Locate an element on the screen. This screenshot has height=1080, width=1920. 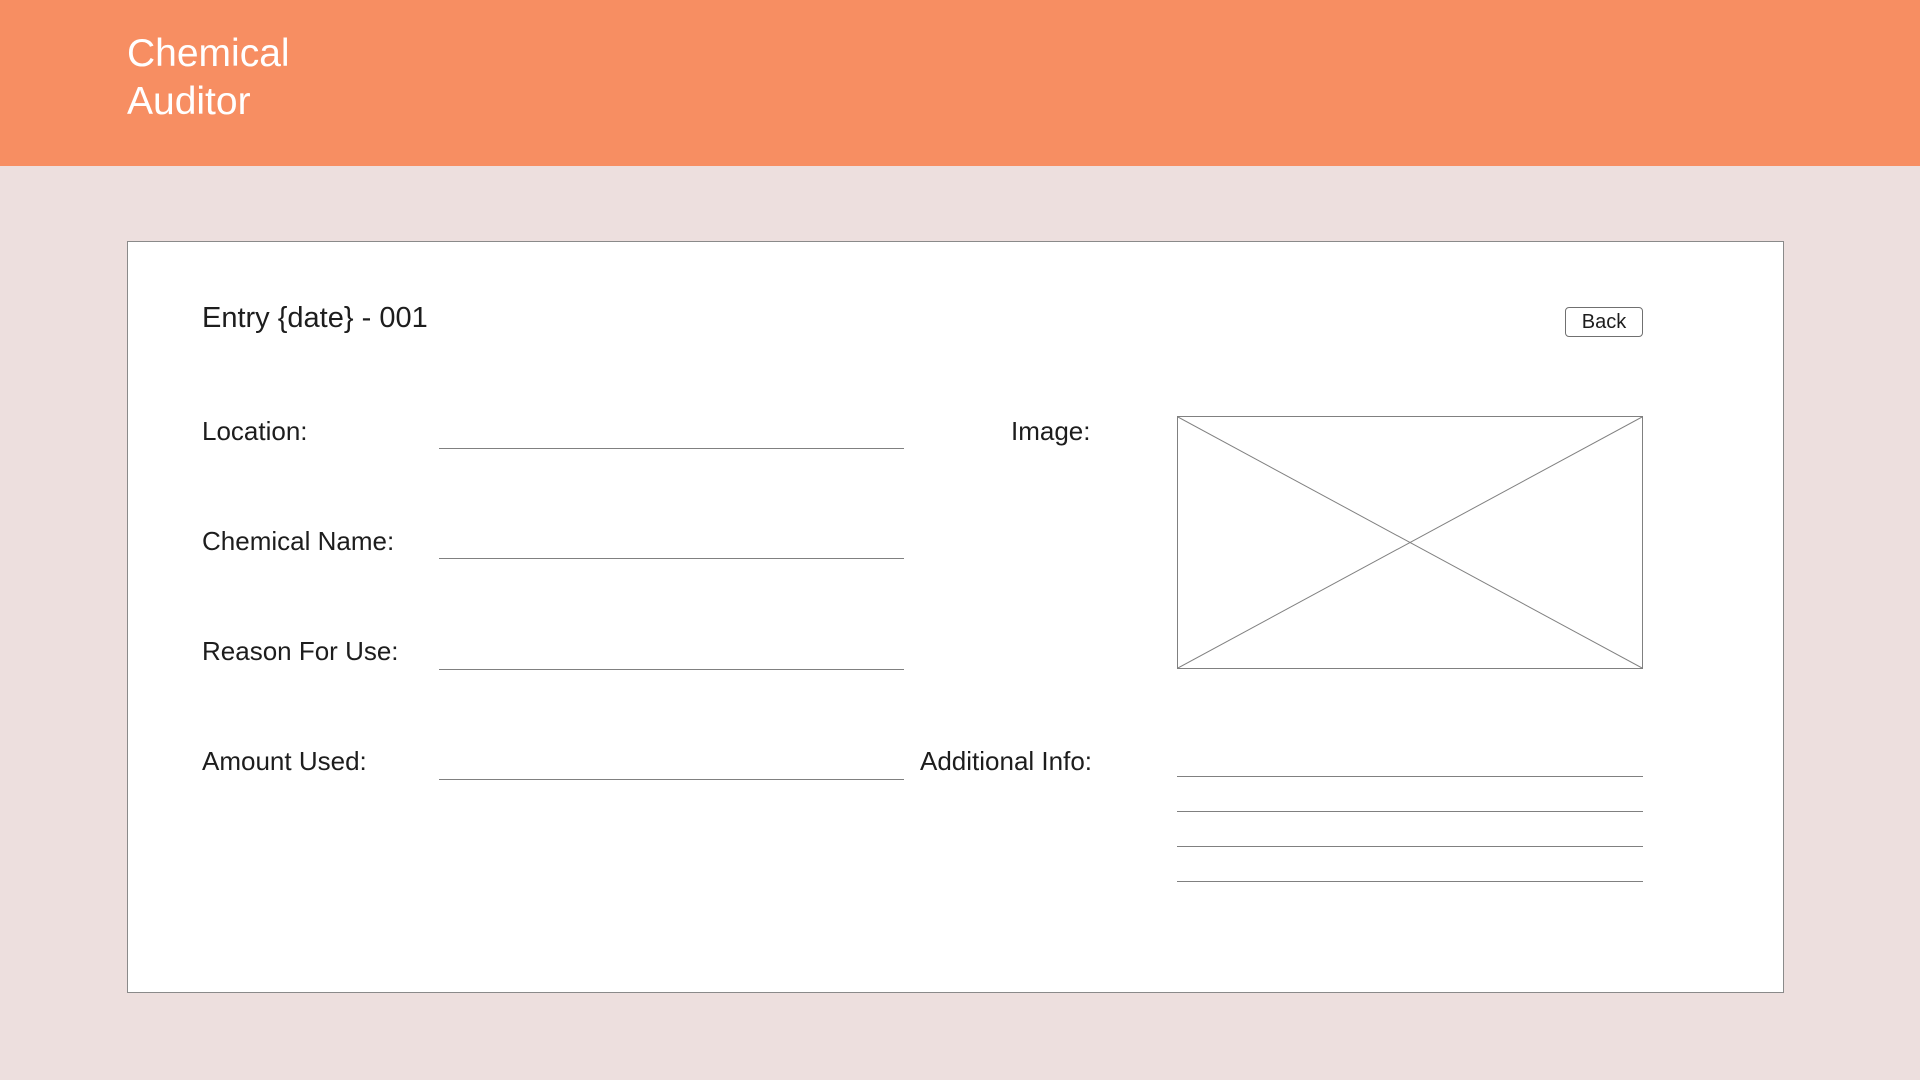
amount-used-label: Amount Used: is located at coordinates (284, 761).